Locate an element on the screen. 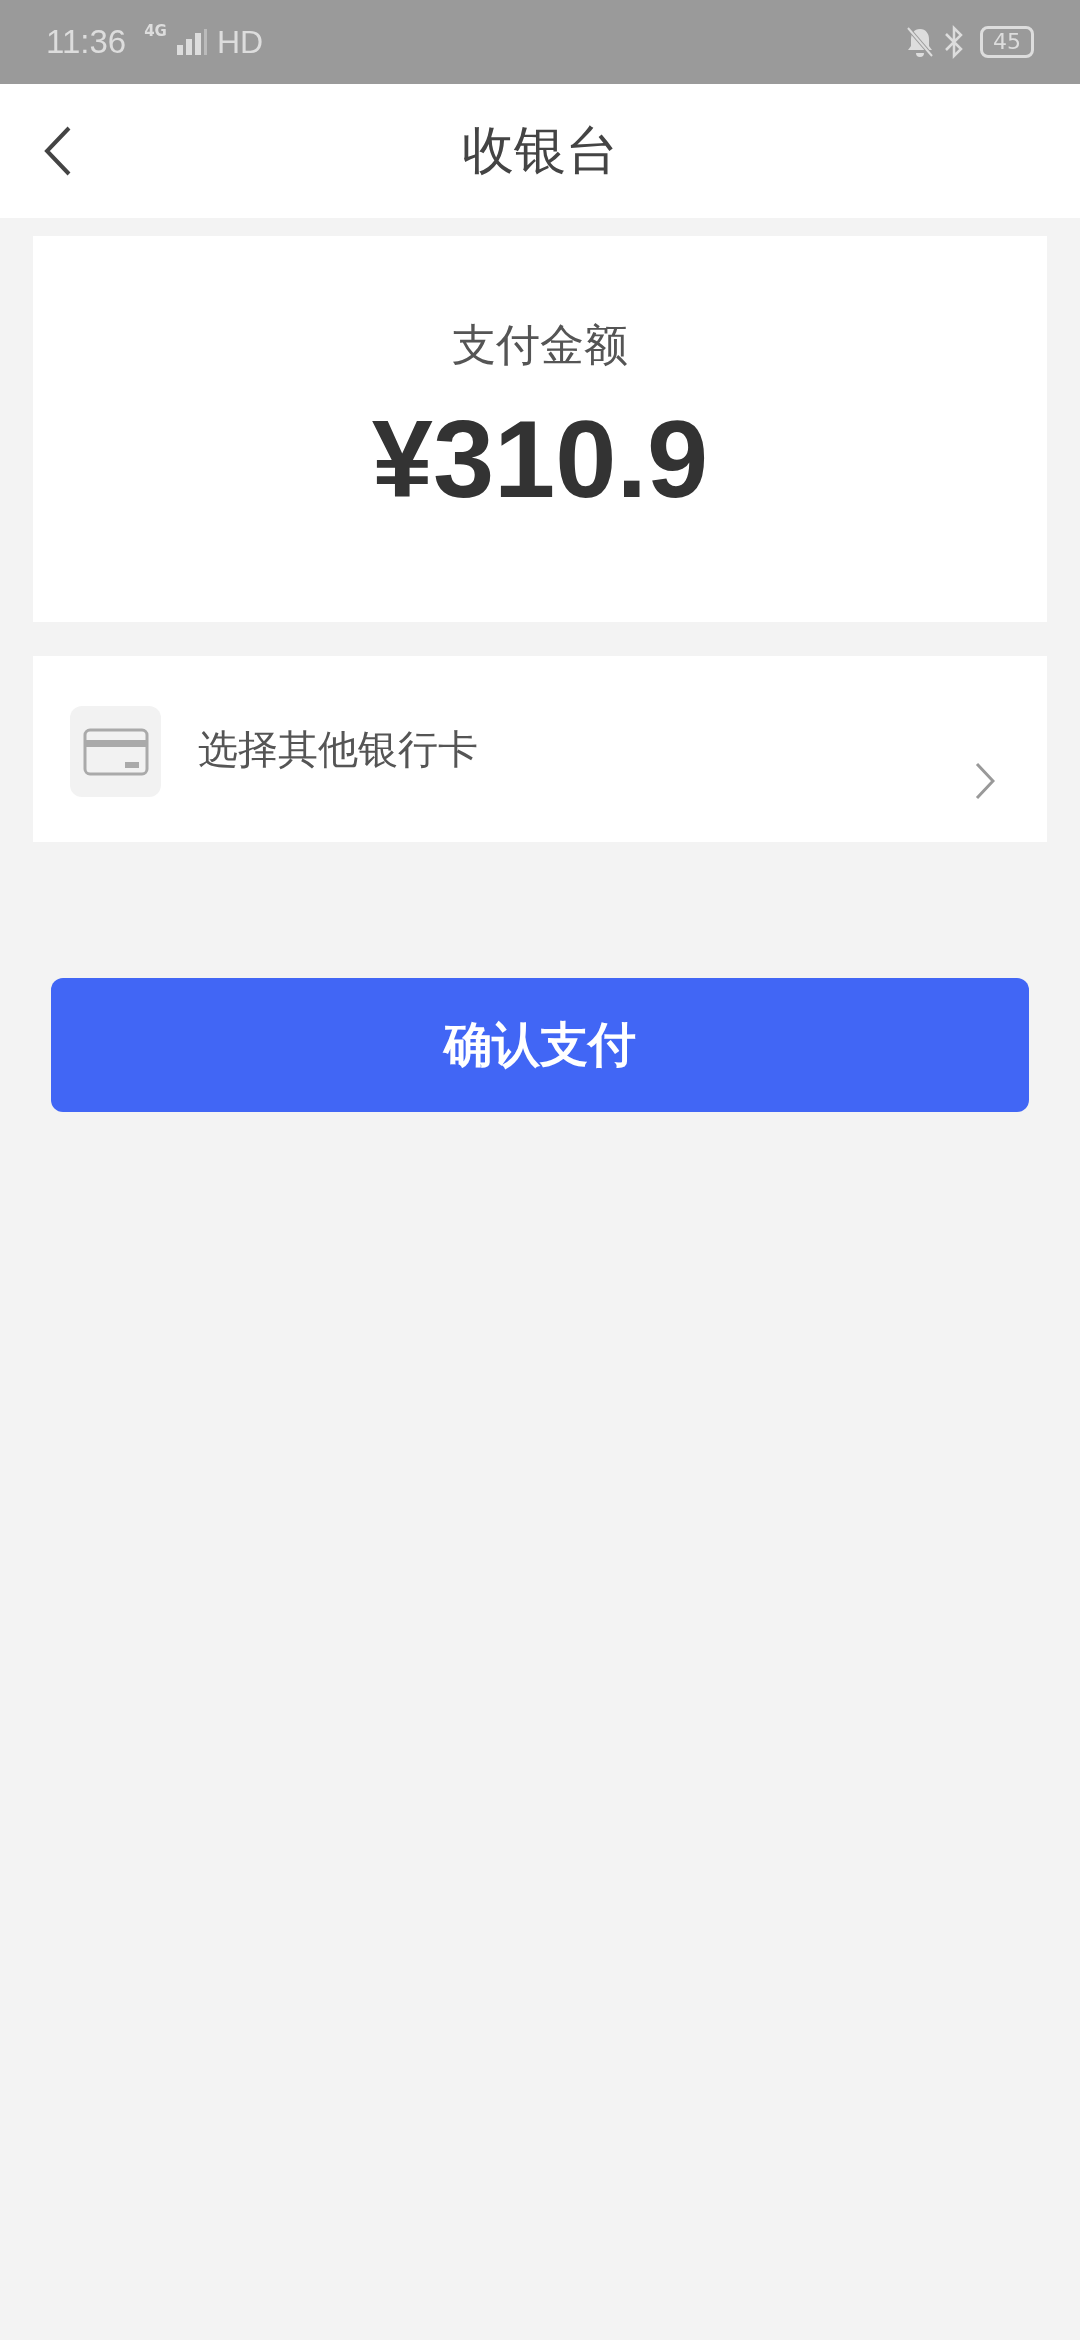  bank-card-icon is located at coordinates (115, 751).